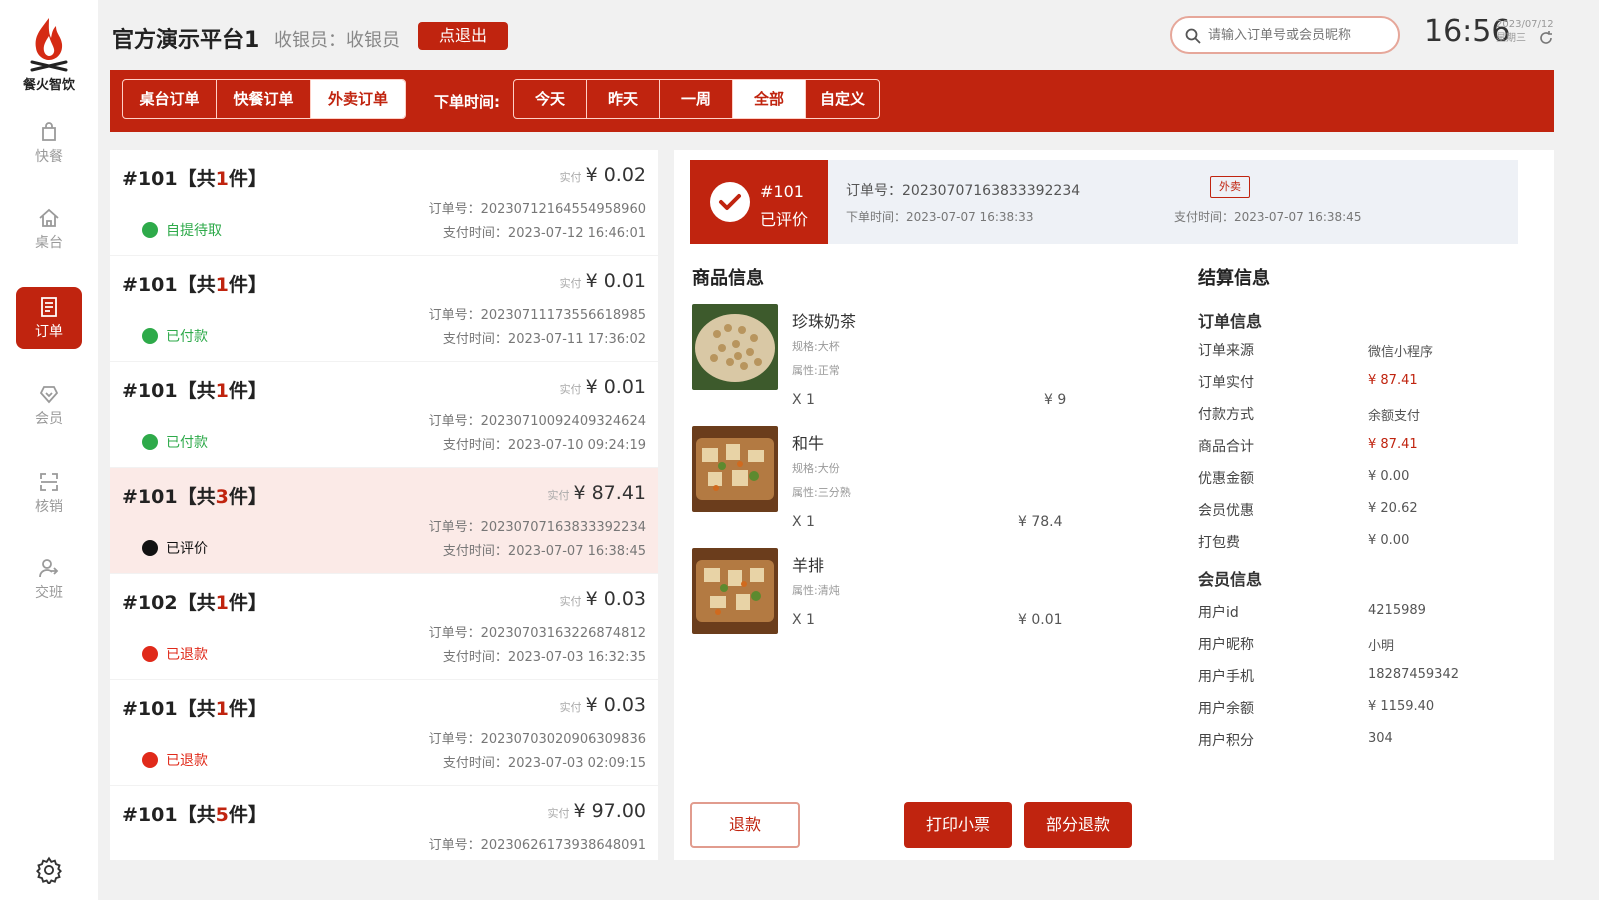 The height and width of the screenshot is (900, 1599). Describe the element at coordinates (730, 202) in the screenshot. I see `check-icon` at that location.